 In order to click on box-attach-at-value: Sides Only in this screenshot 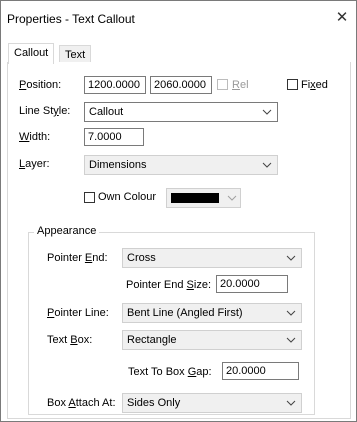, I will do `click(154, 403)`.